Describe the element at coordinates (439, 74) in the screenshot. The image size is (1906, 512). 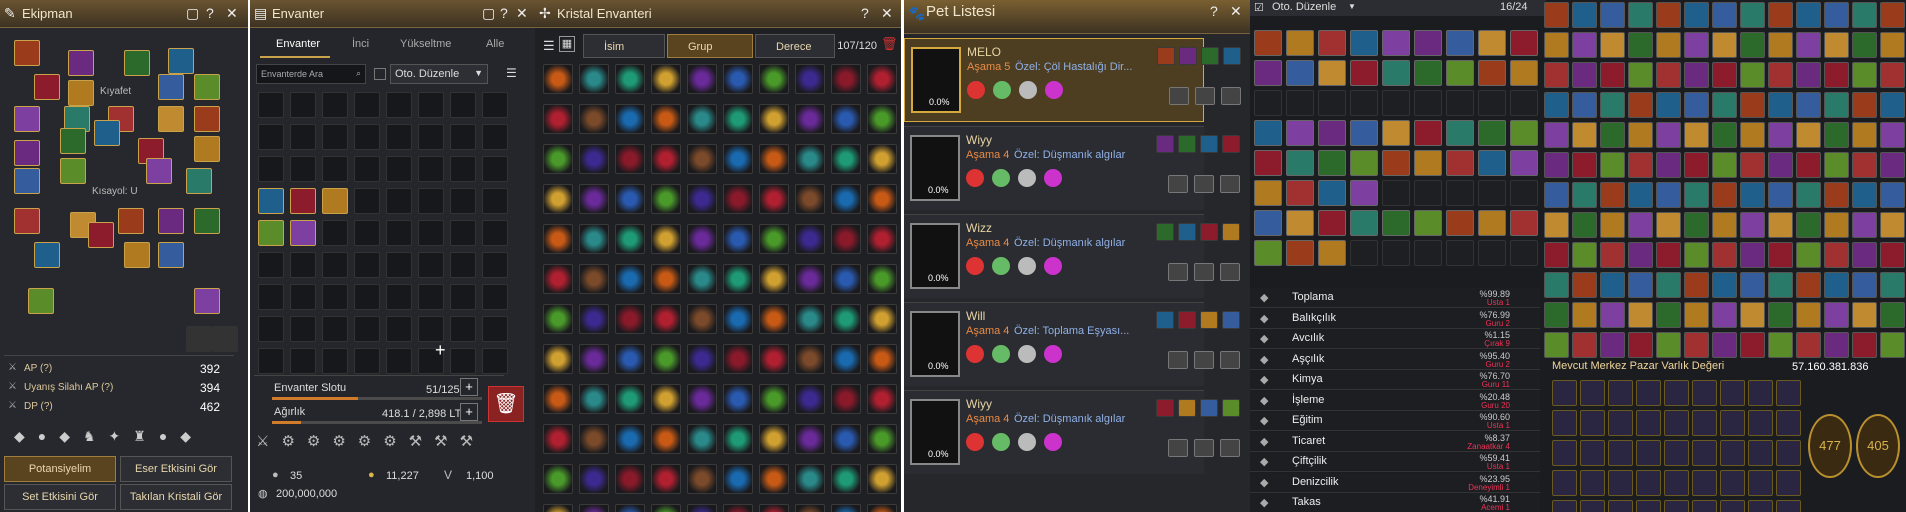
I see `auto-sort-select: Oto. Düzenle ▼` at that location.